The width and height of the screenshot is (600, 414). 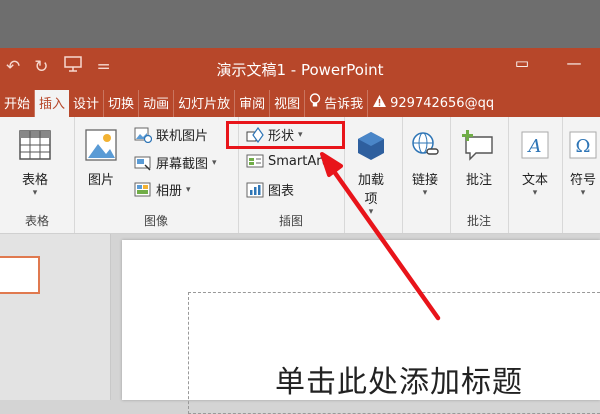 What do you see at coordinates (297, 161) in the screenshot?
I see `smartart-label: SmartArt` at bounding box center [297, 161].